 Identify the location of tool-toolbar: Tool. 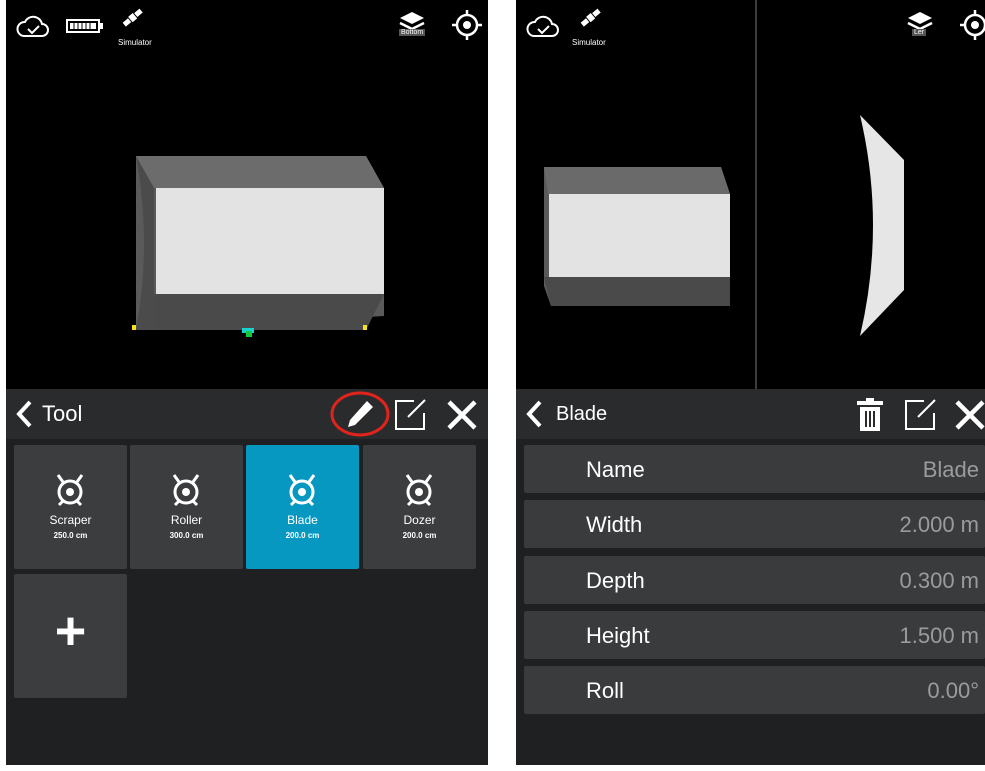
(247, 414).